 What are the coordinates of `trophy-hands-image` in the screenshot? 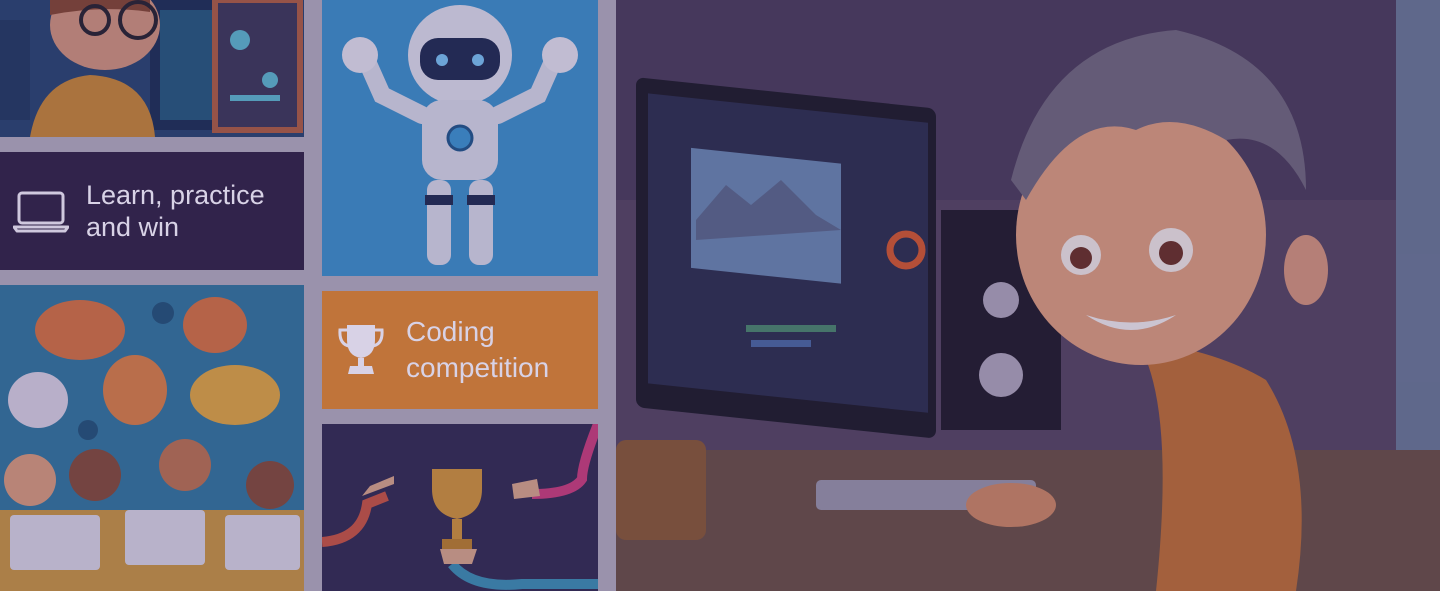 It's located at (460, 507).